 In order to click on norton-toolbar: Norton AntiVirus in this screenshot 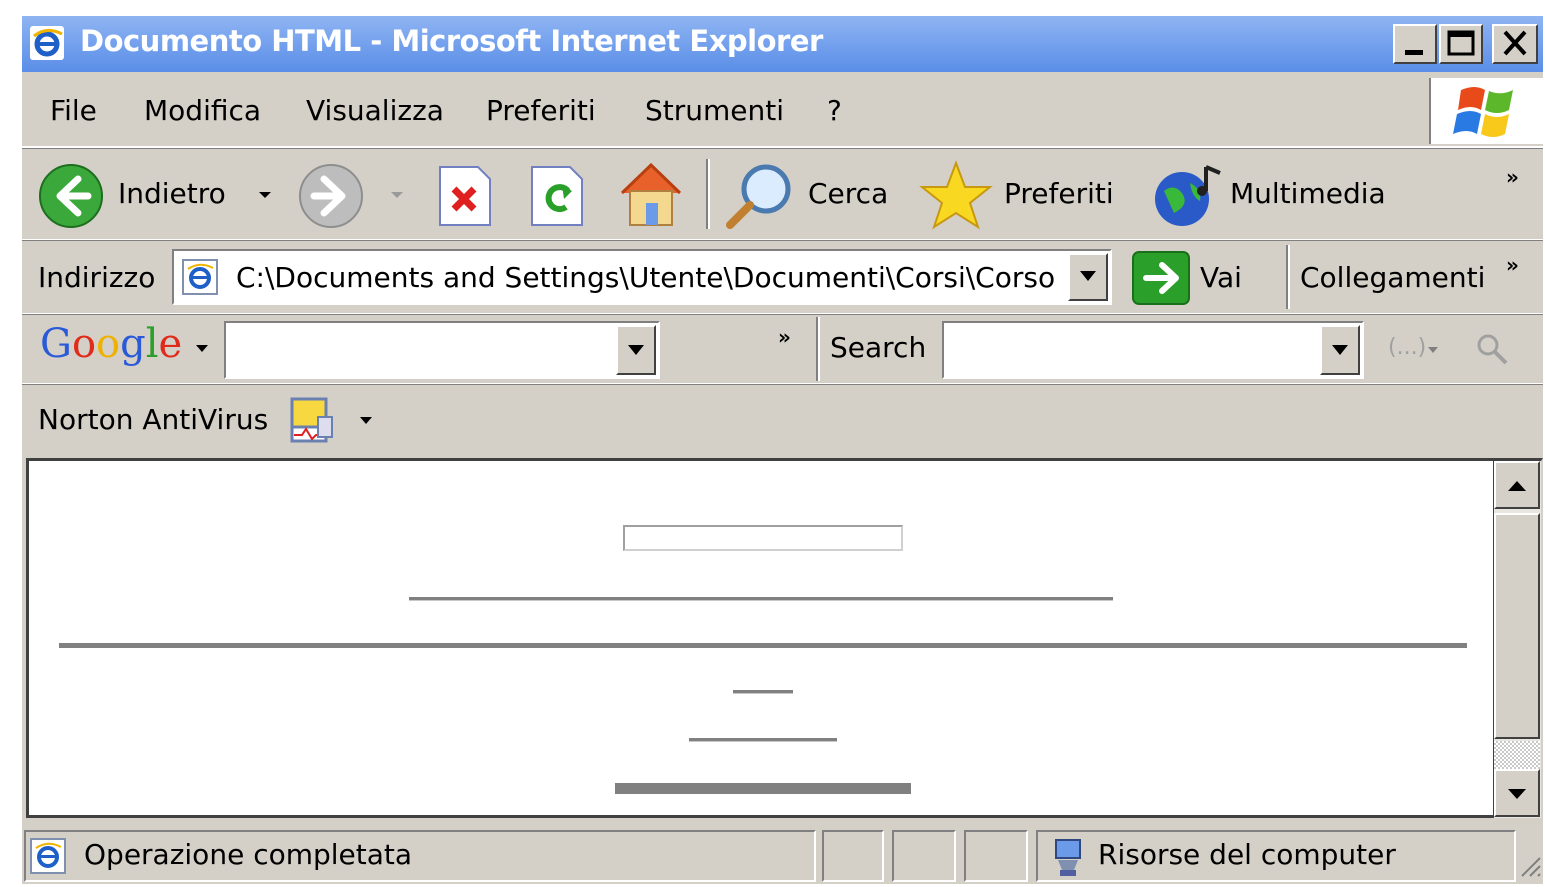, I will do `click(782, 419)`.